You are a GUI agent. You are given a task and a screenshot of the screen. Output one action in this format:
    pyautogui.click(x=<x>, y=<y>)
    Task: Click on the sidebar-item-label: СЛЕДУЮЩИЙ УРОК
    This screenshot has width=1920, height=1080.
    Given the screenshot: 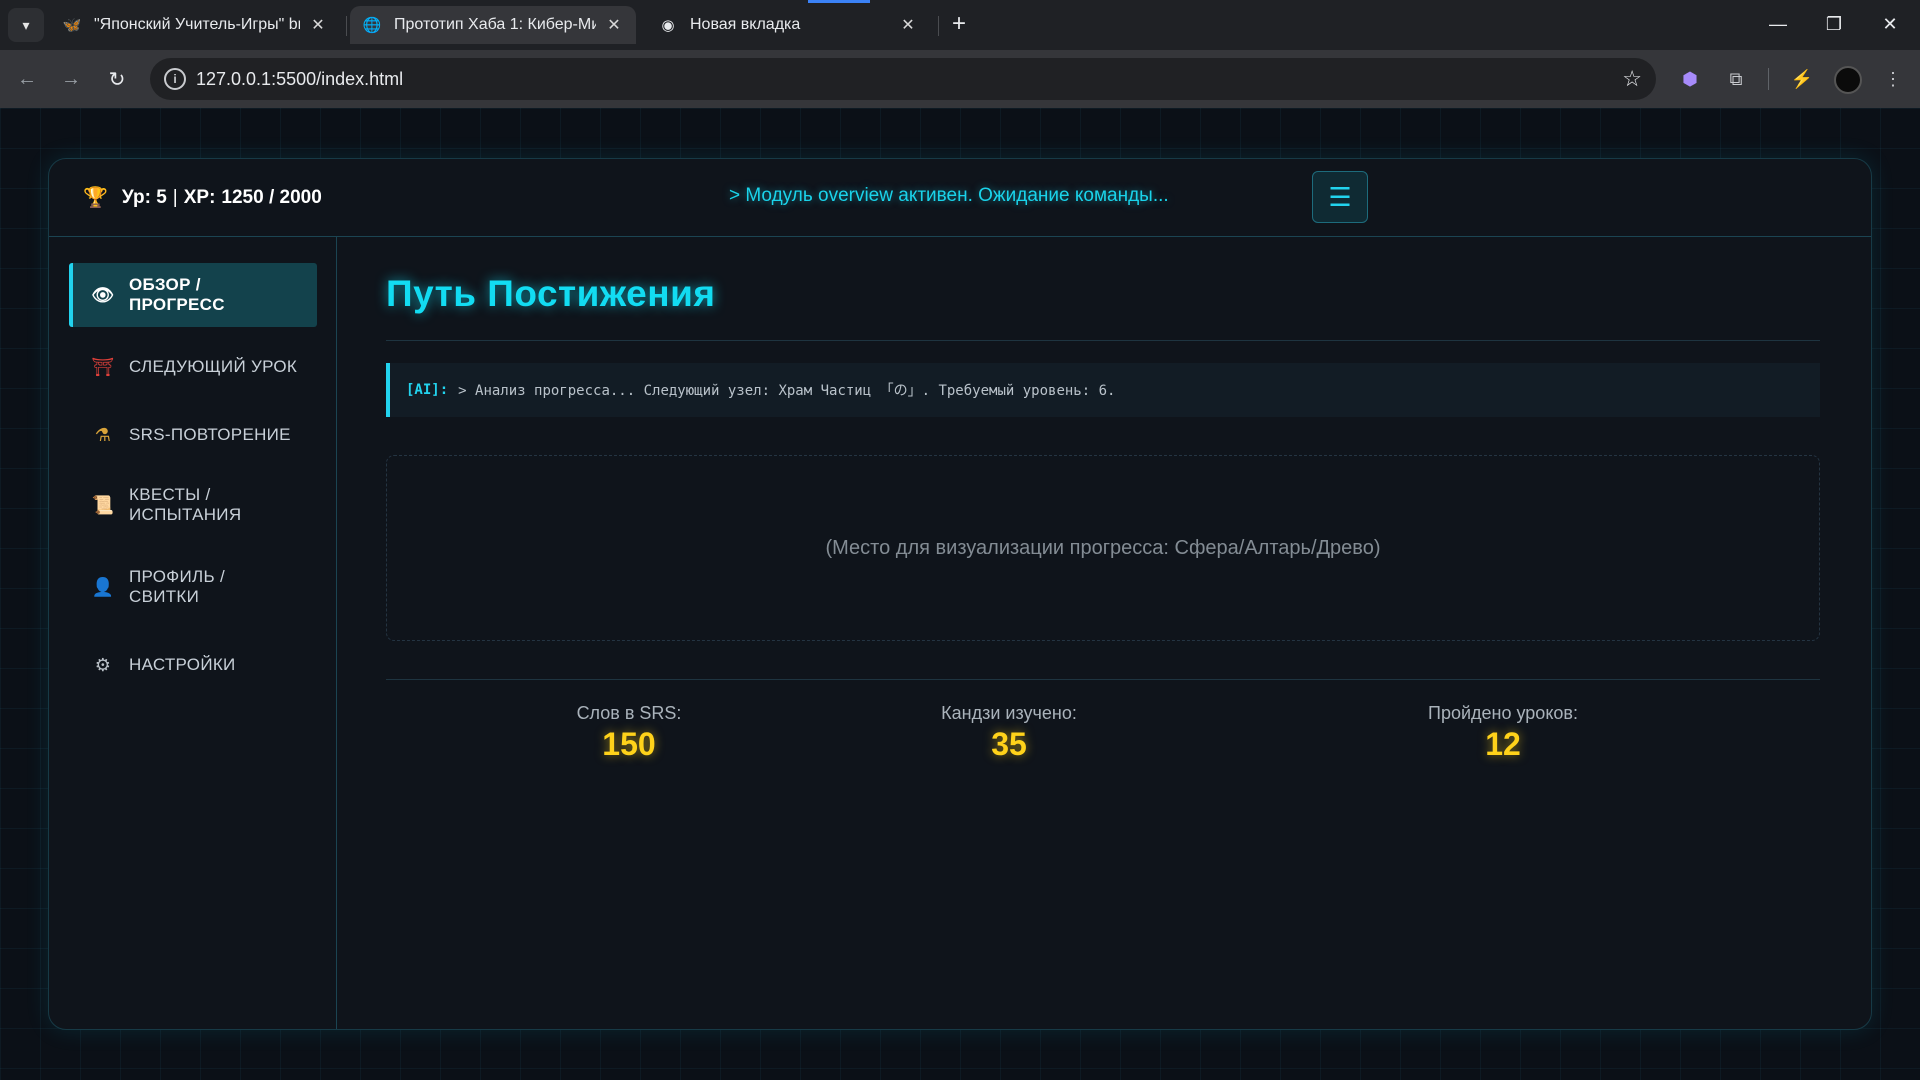 What is the action you would take?
    pyautogui.click(x=213, y=366)
    